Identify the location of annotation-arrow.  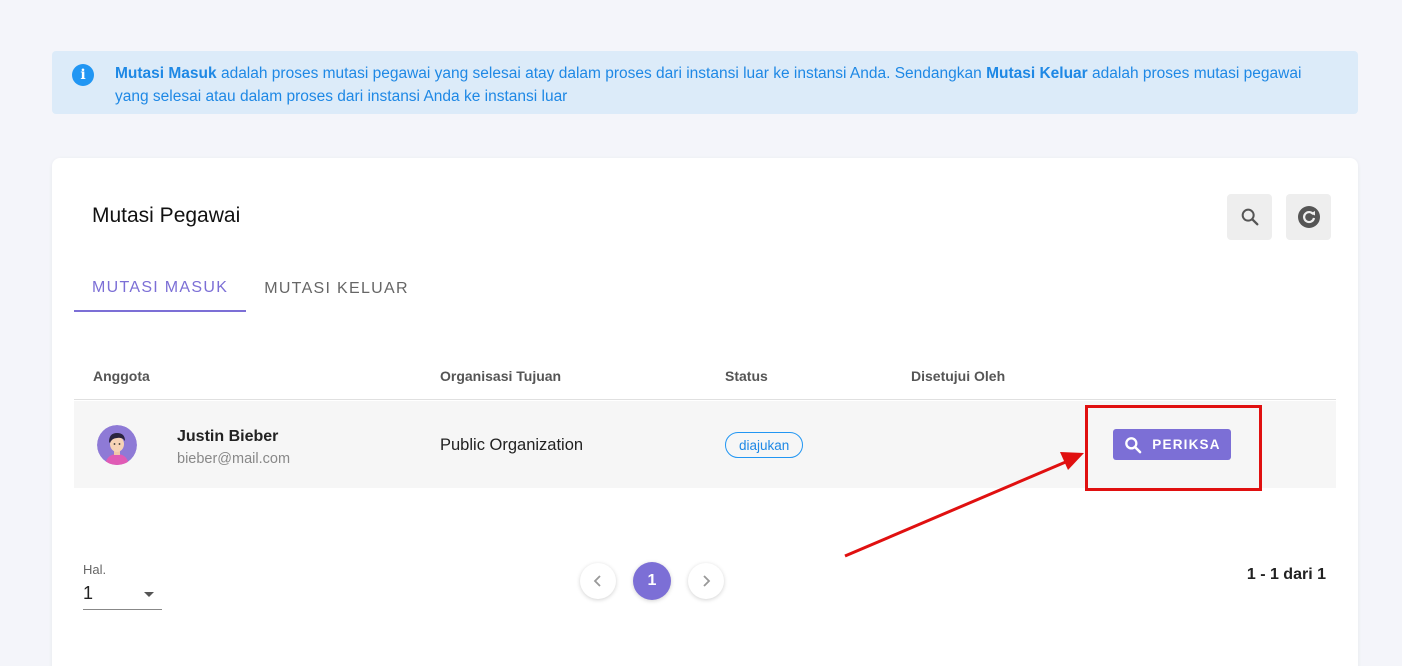
(964, 505).